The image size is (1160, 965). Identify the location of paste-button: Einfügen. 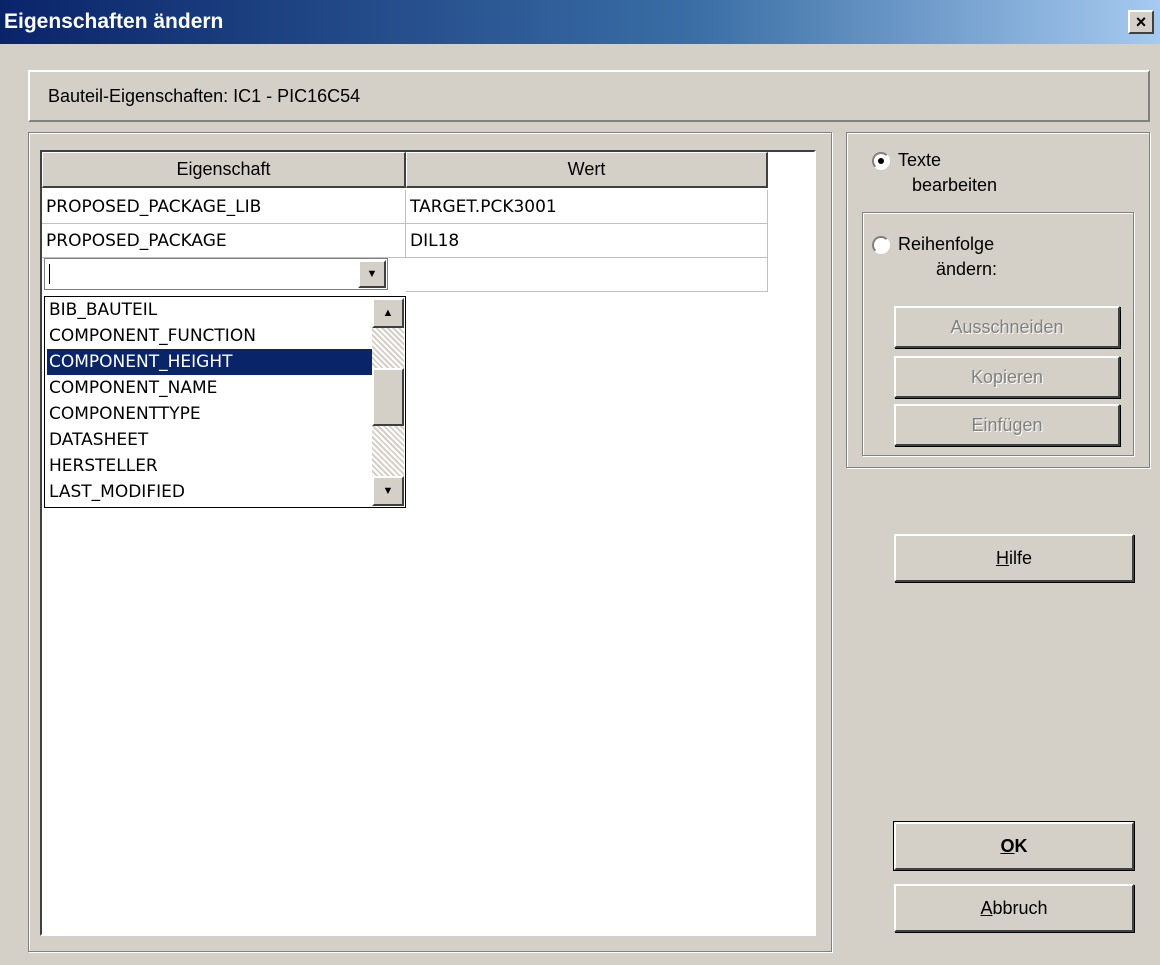
(1007, 425).